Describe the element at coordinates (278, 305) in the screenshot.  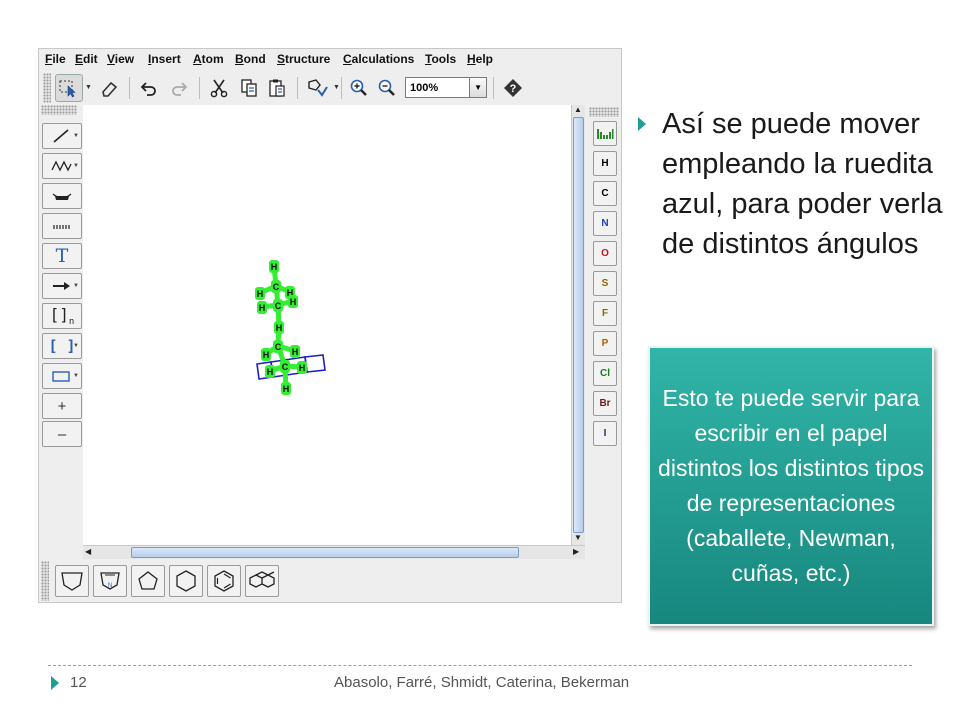
I see `atom-c2: C` at that location.